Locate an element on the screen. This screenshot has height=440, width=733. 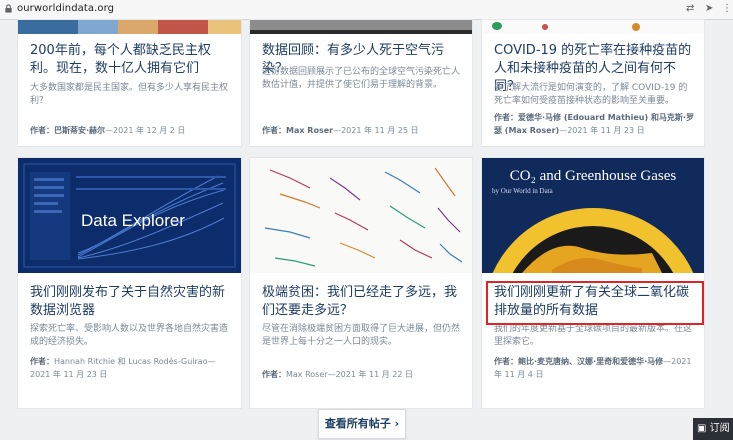
chat-icon: ▣ is located at coordinates (702, 428).